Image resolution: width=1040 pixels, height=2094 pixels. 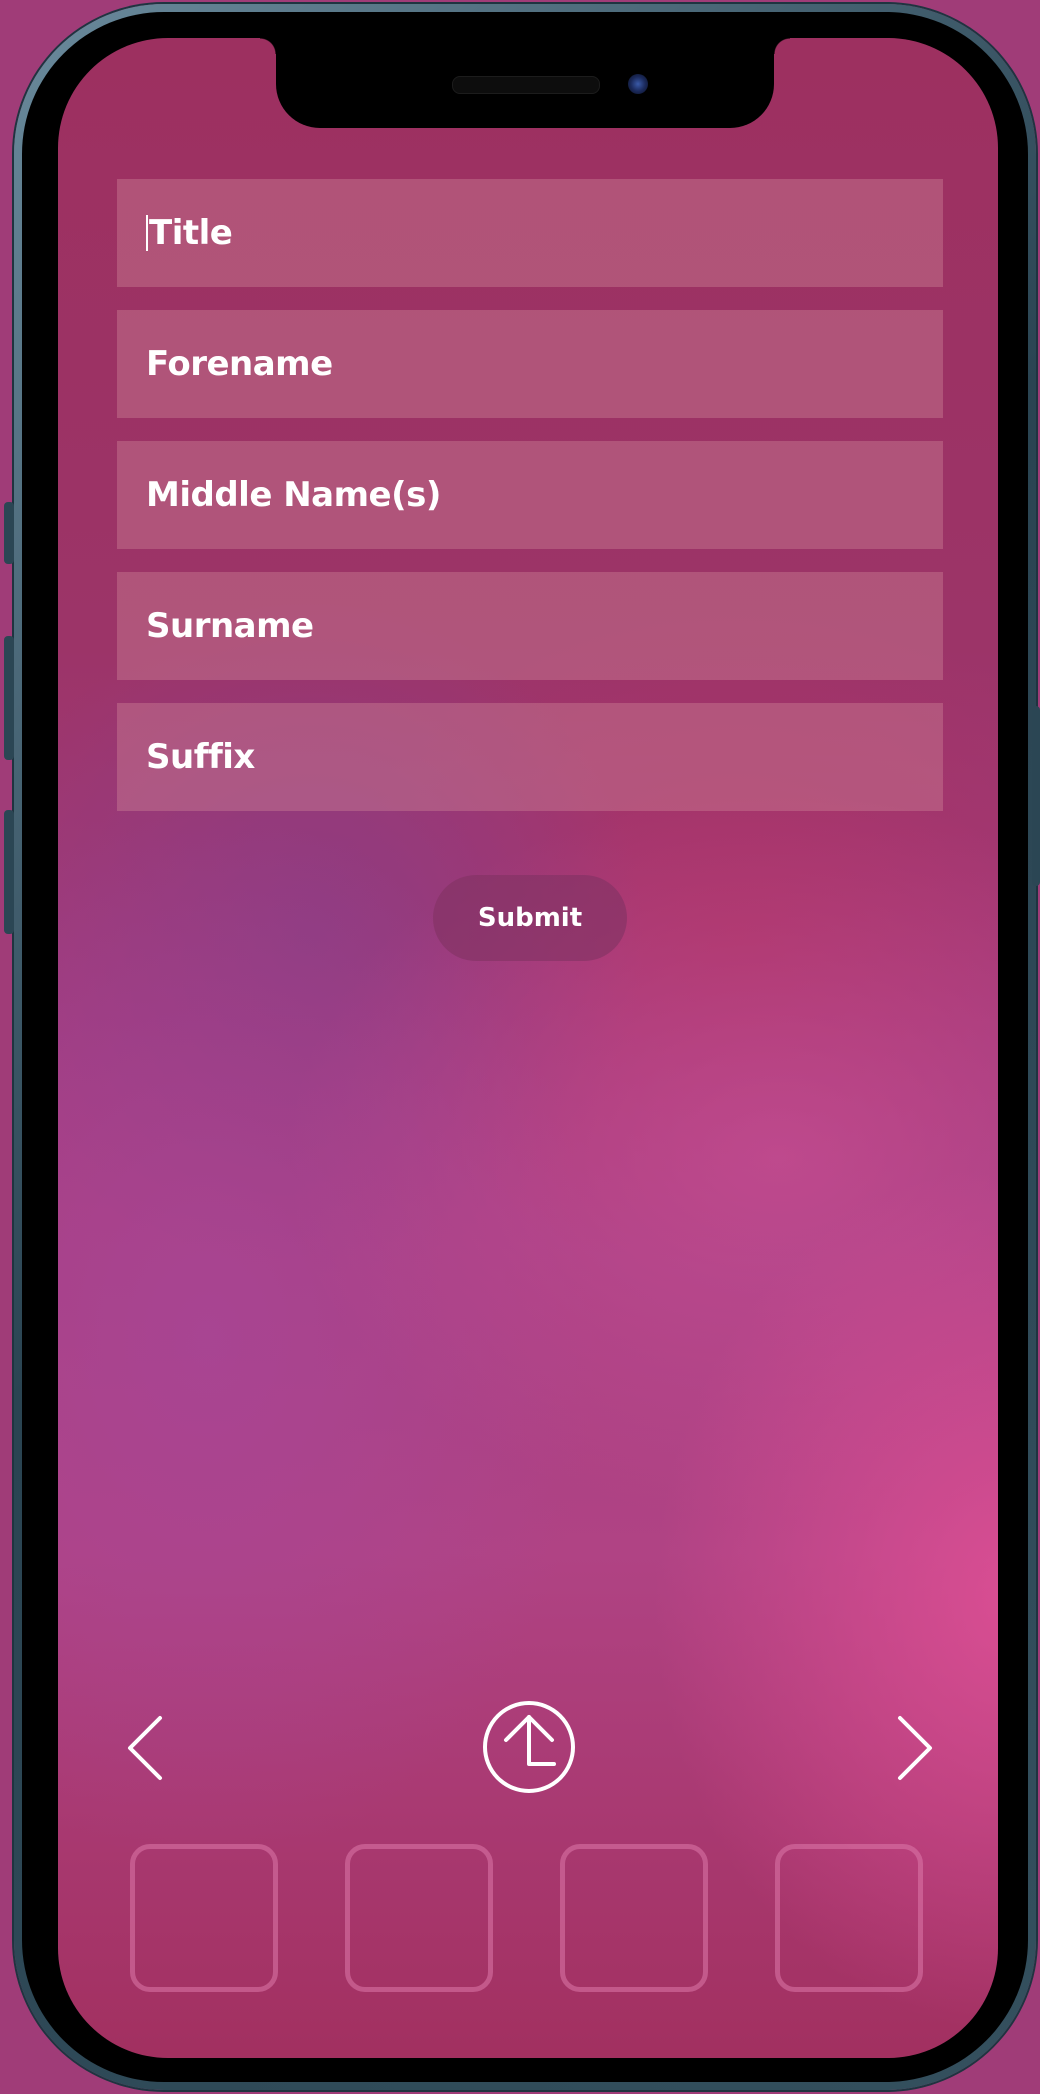 I want to click on title-field-placeholder: Title, so click(x=191, y=233).